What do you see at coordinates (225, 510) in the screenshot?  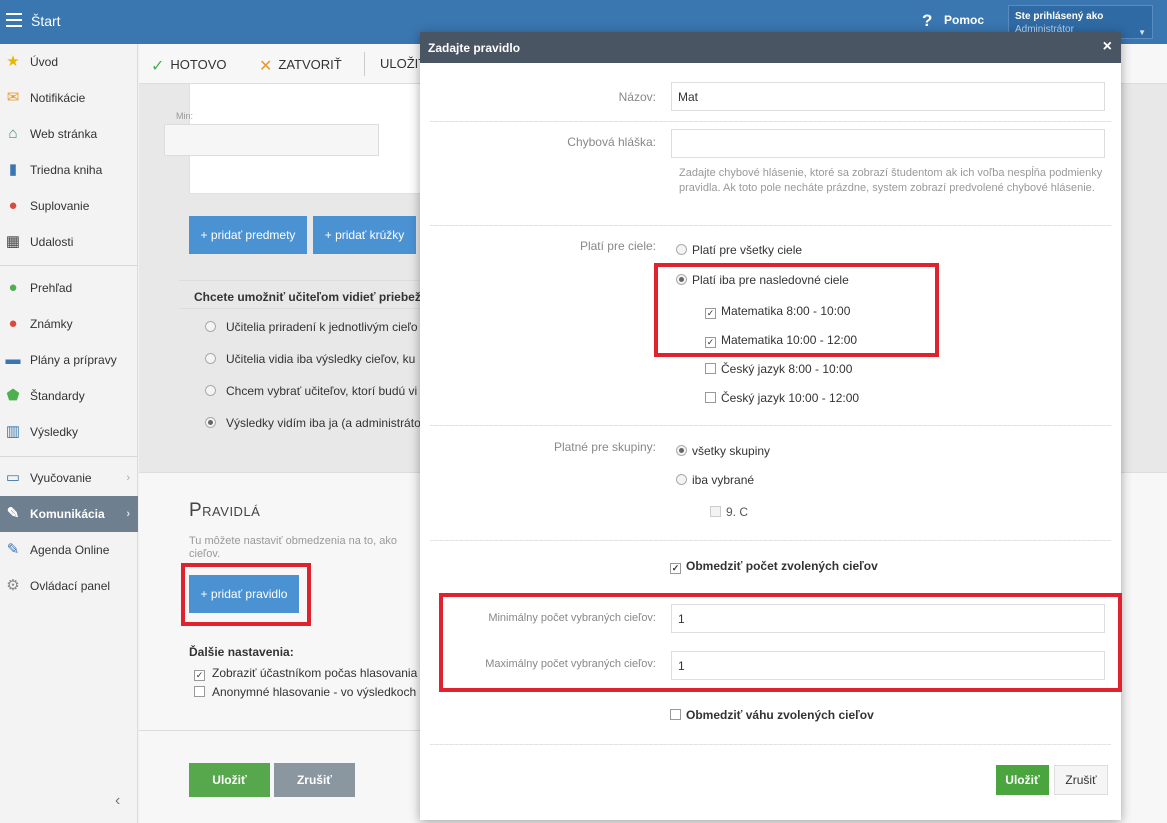 I see `rules-title: Pravidlá` at bounding box center [225, 510].